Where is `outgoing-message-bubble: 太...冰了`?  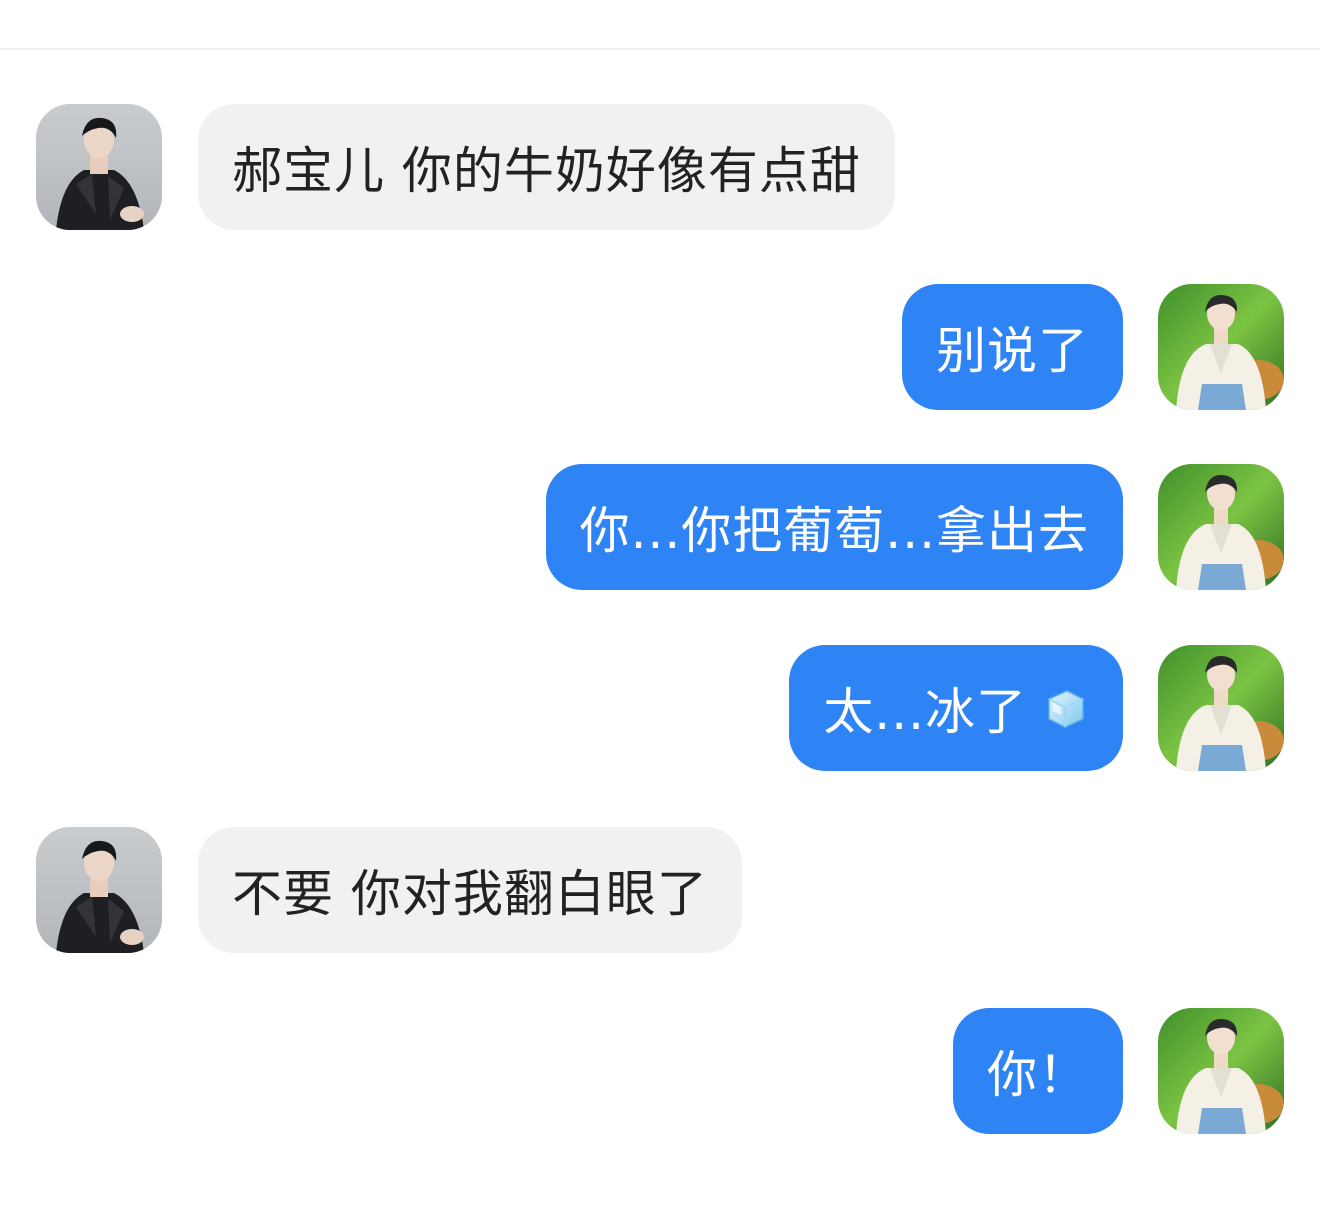 outgoing-message-bubble: 太...冰了 is located at coordinates (956, 708).